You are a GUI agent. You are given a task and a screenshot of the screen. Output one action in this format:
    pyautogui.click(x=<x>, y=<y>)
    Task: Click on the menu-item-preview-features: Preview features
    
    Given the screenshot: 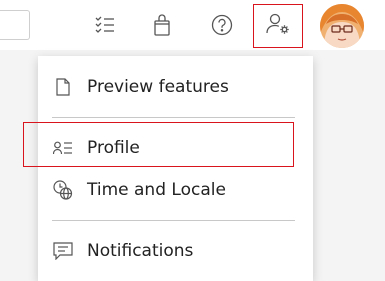 What is the action you would take?
    pyautogui.click(x=175, y=87)
    